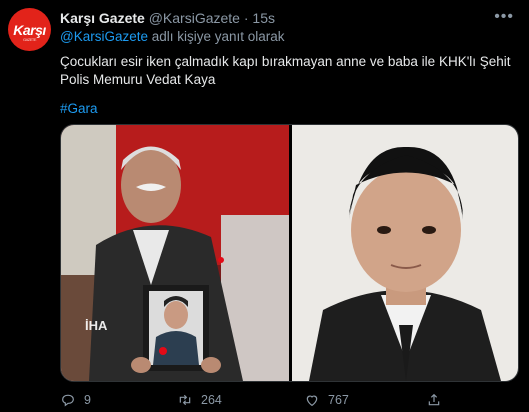 Image resolution: width=529 pixels, height=412 pixels. I want to click on retweet-count: 264, so click(211, 400).